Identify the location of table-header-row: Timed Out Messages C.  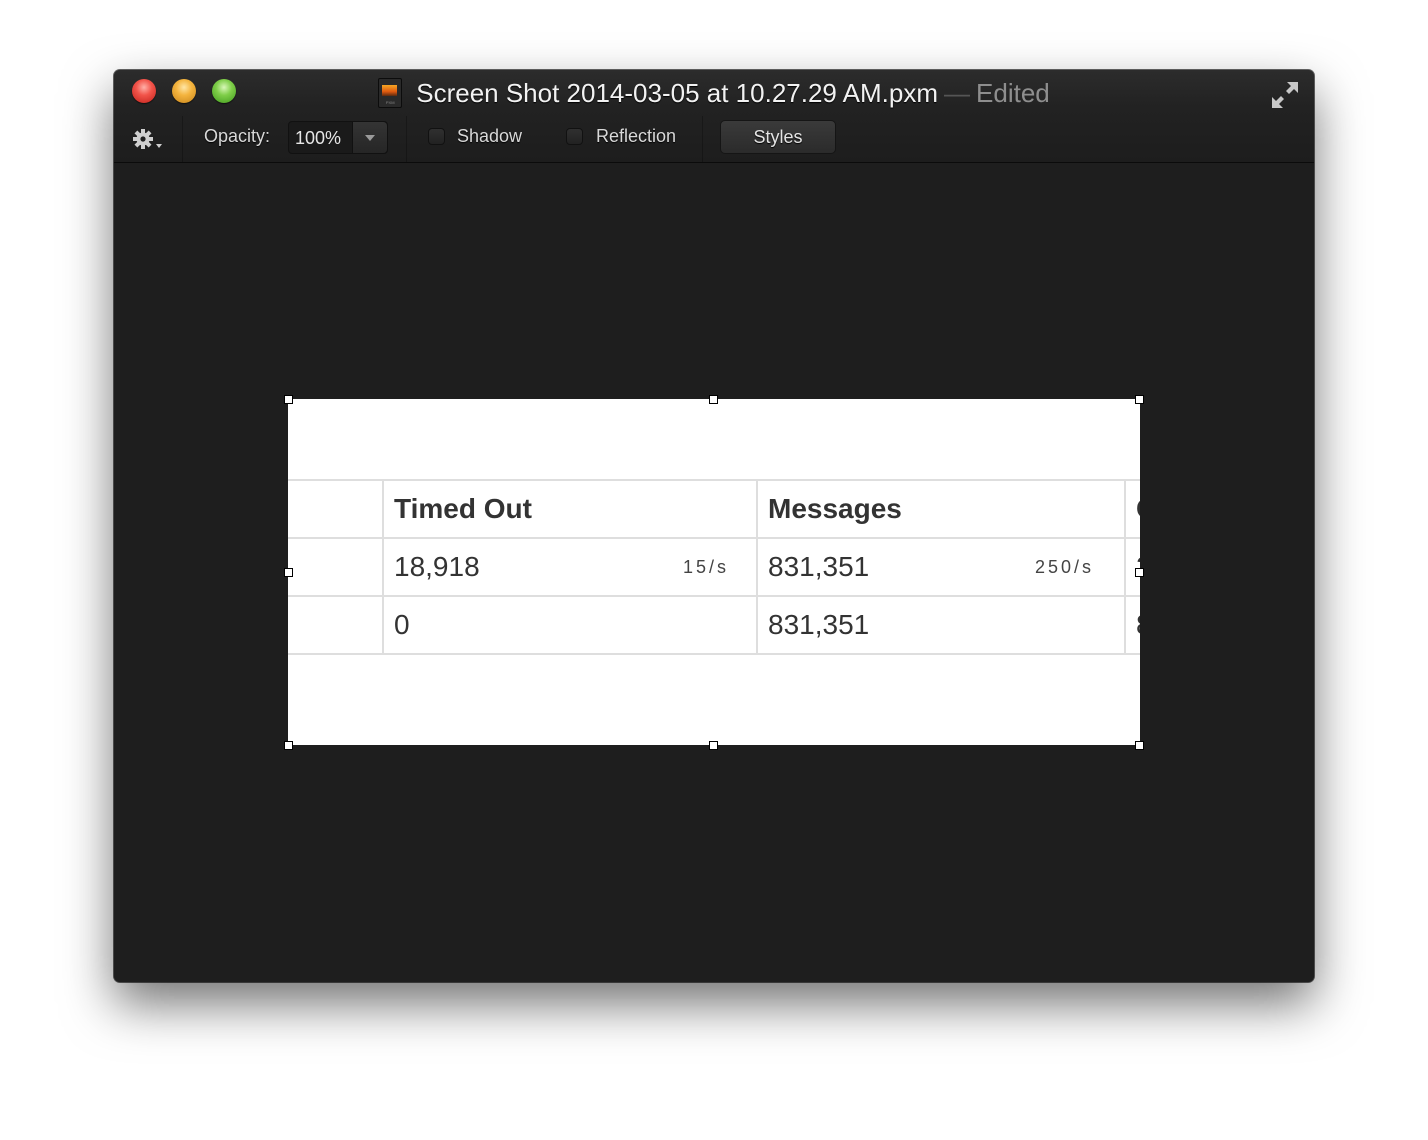
(714, 510).